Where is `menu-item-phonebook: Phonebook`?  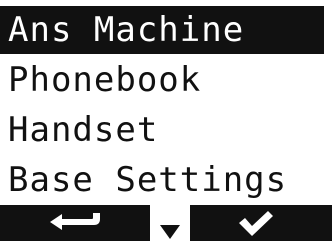
menu-item-phonebook: Phonebook is located at coordinates (100, 80).